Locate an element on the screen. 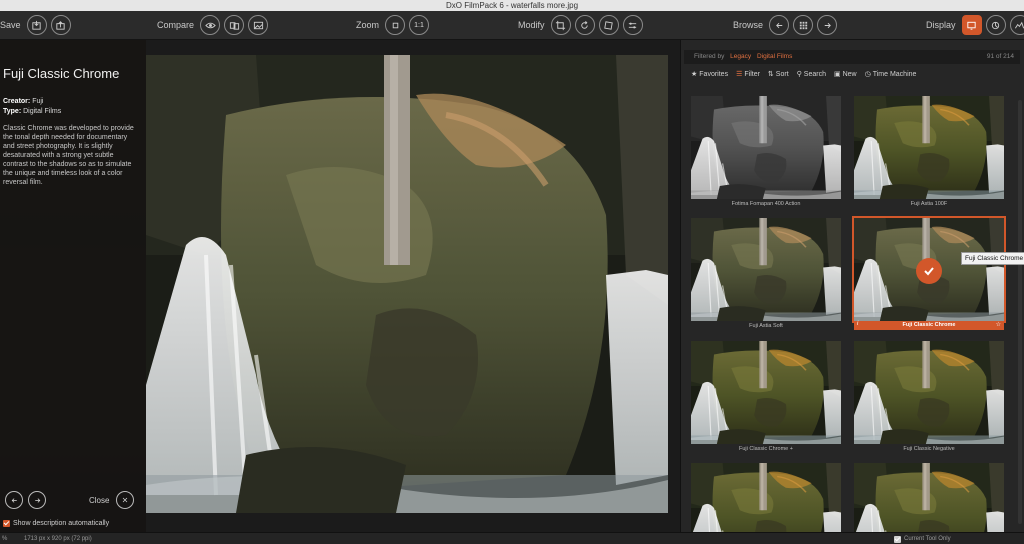  display-histogram-button is located at coordinates (1016, 25).